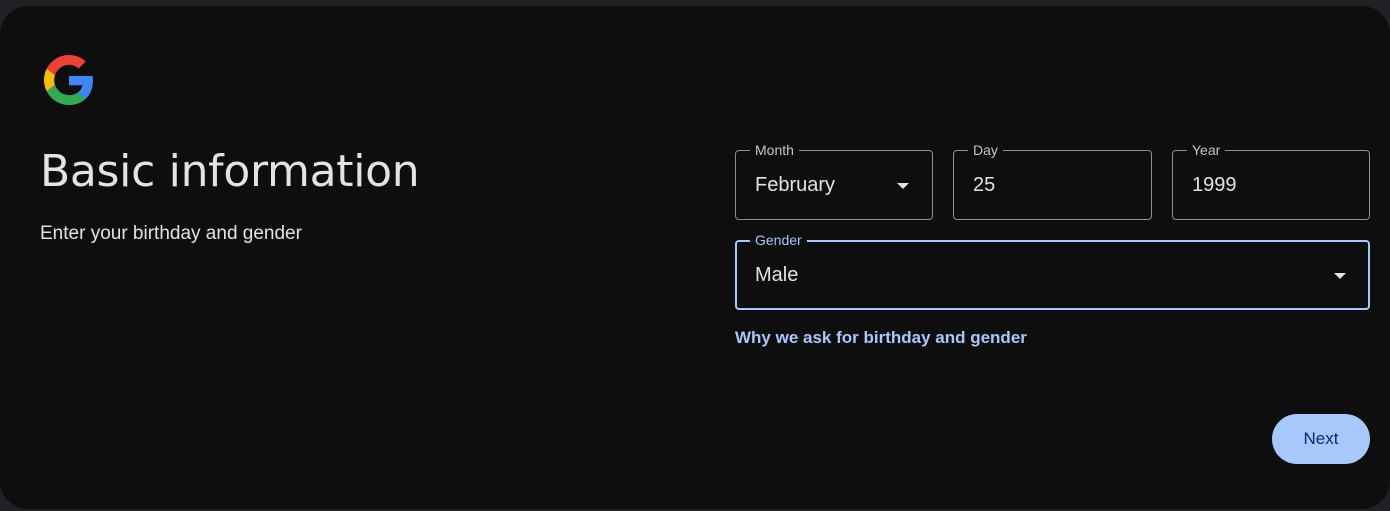 This screenshot has width=1390, height=511. Describe the element at coordinates (984, 185) in the screenshot. I see `day-value: 25` at that location.